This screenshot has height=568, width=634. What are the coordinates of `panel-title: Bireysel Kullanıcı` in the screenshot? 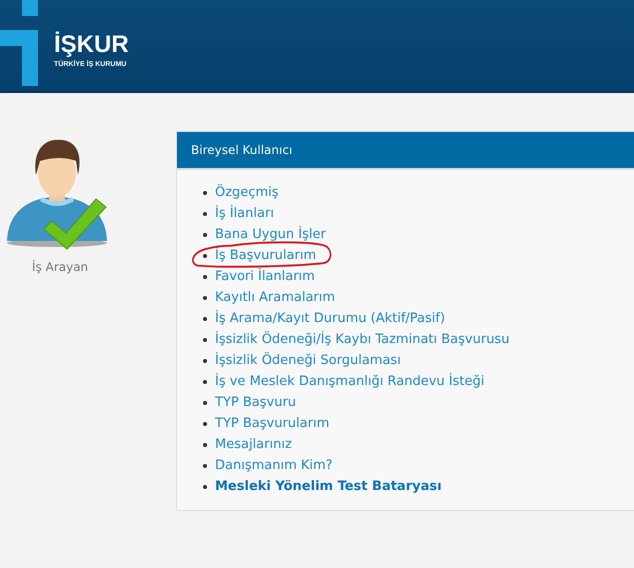 It's located at (405, 151).